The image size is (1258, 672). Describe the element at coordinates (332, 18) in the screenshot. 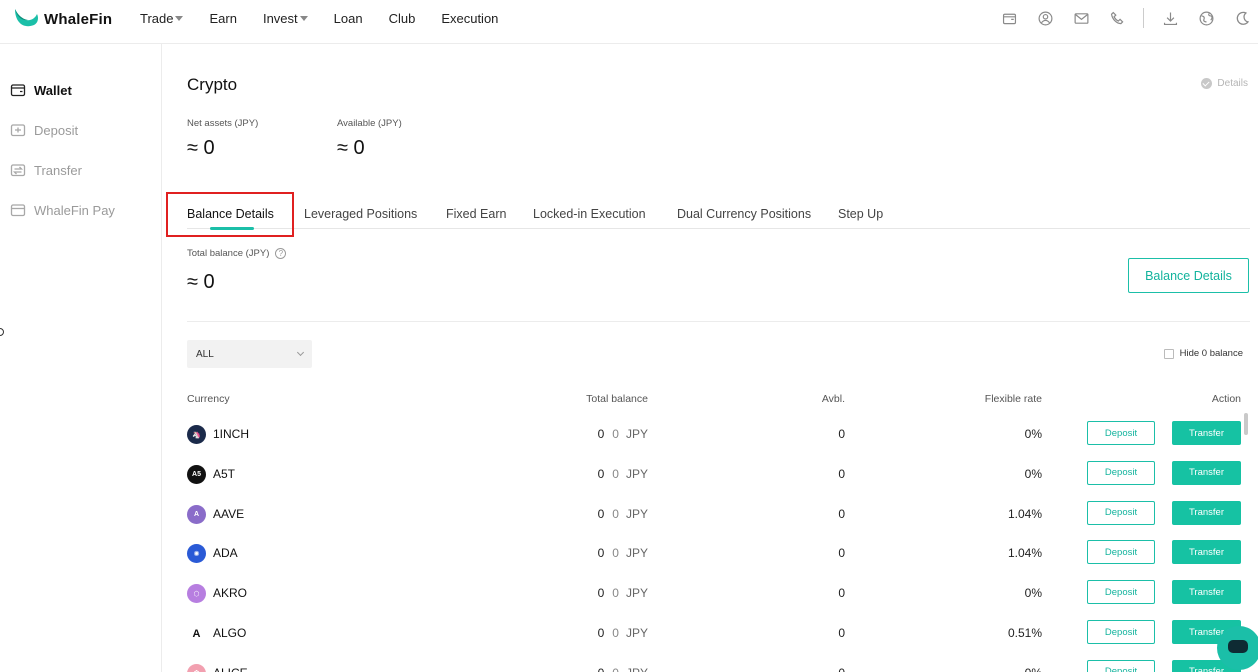

I see `main-nav: Trade Earn Invest Loan Club Execution` at that location.